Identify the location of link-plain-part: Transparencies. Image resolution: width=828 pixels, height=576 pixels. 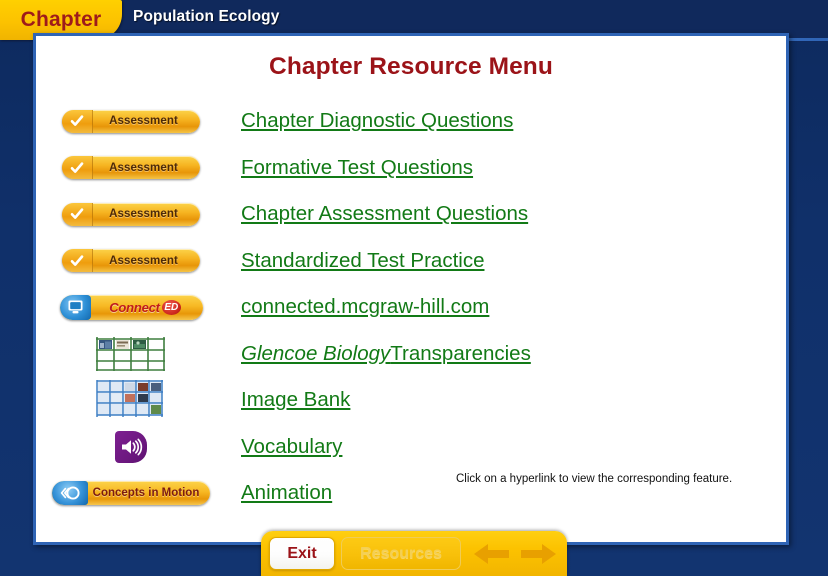
(460, 353).